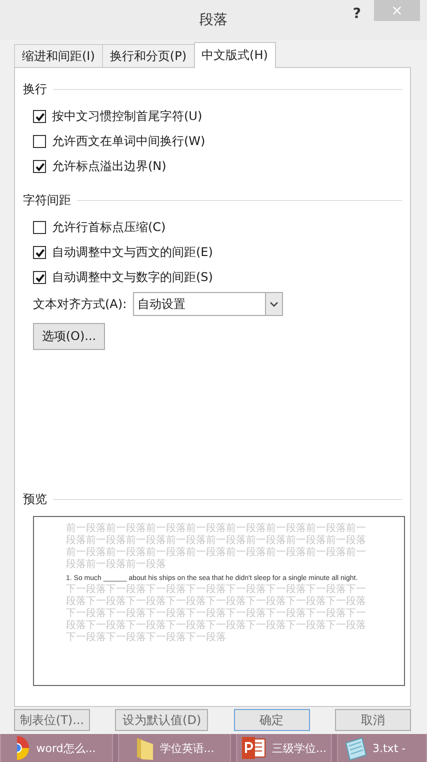 The image size is (427, 762). Describe the element at coordinates (161, 720) in the screenshot. I see `dialog-button: 设为默认值(D)` at that location.